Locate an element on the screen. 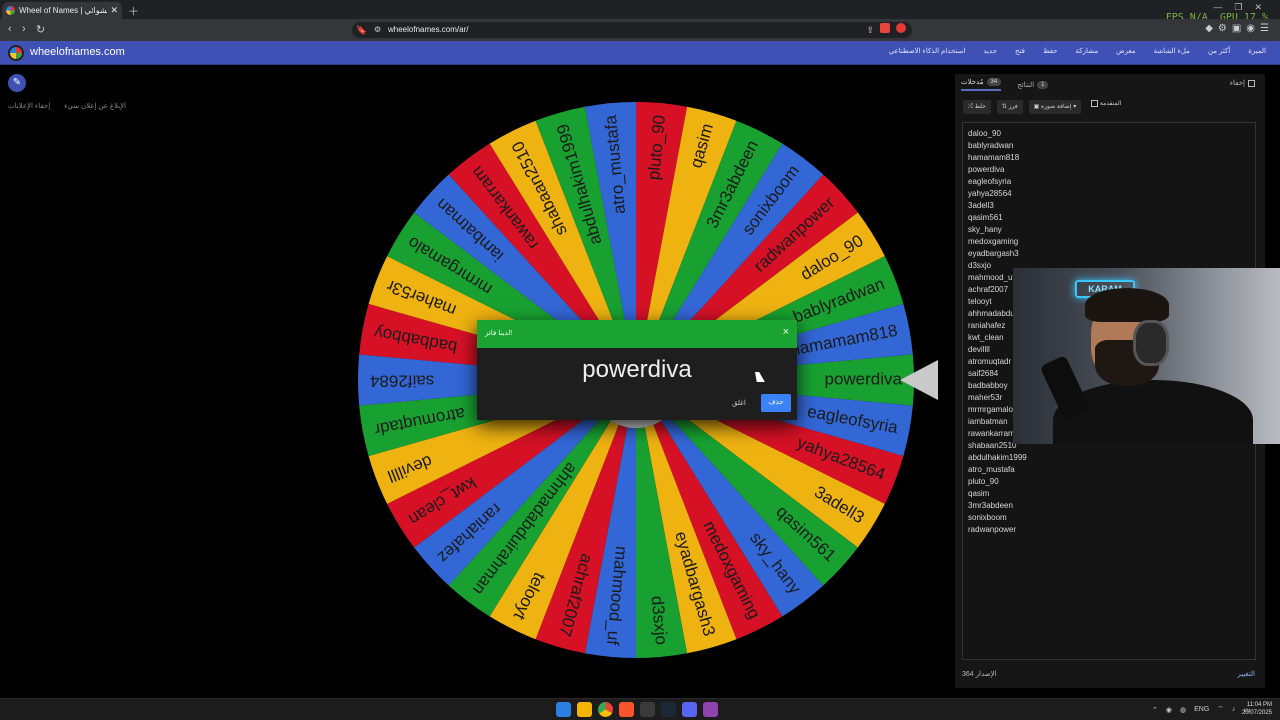 The width and height of the screenshot is (1280, 720). menu-item-features: الميزة is located at coordinates (1257, 51).